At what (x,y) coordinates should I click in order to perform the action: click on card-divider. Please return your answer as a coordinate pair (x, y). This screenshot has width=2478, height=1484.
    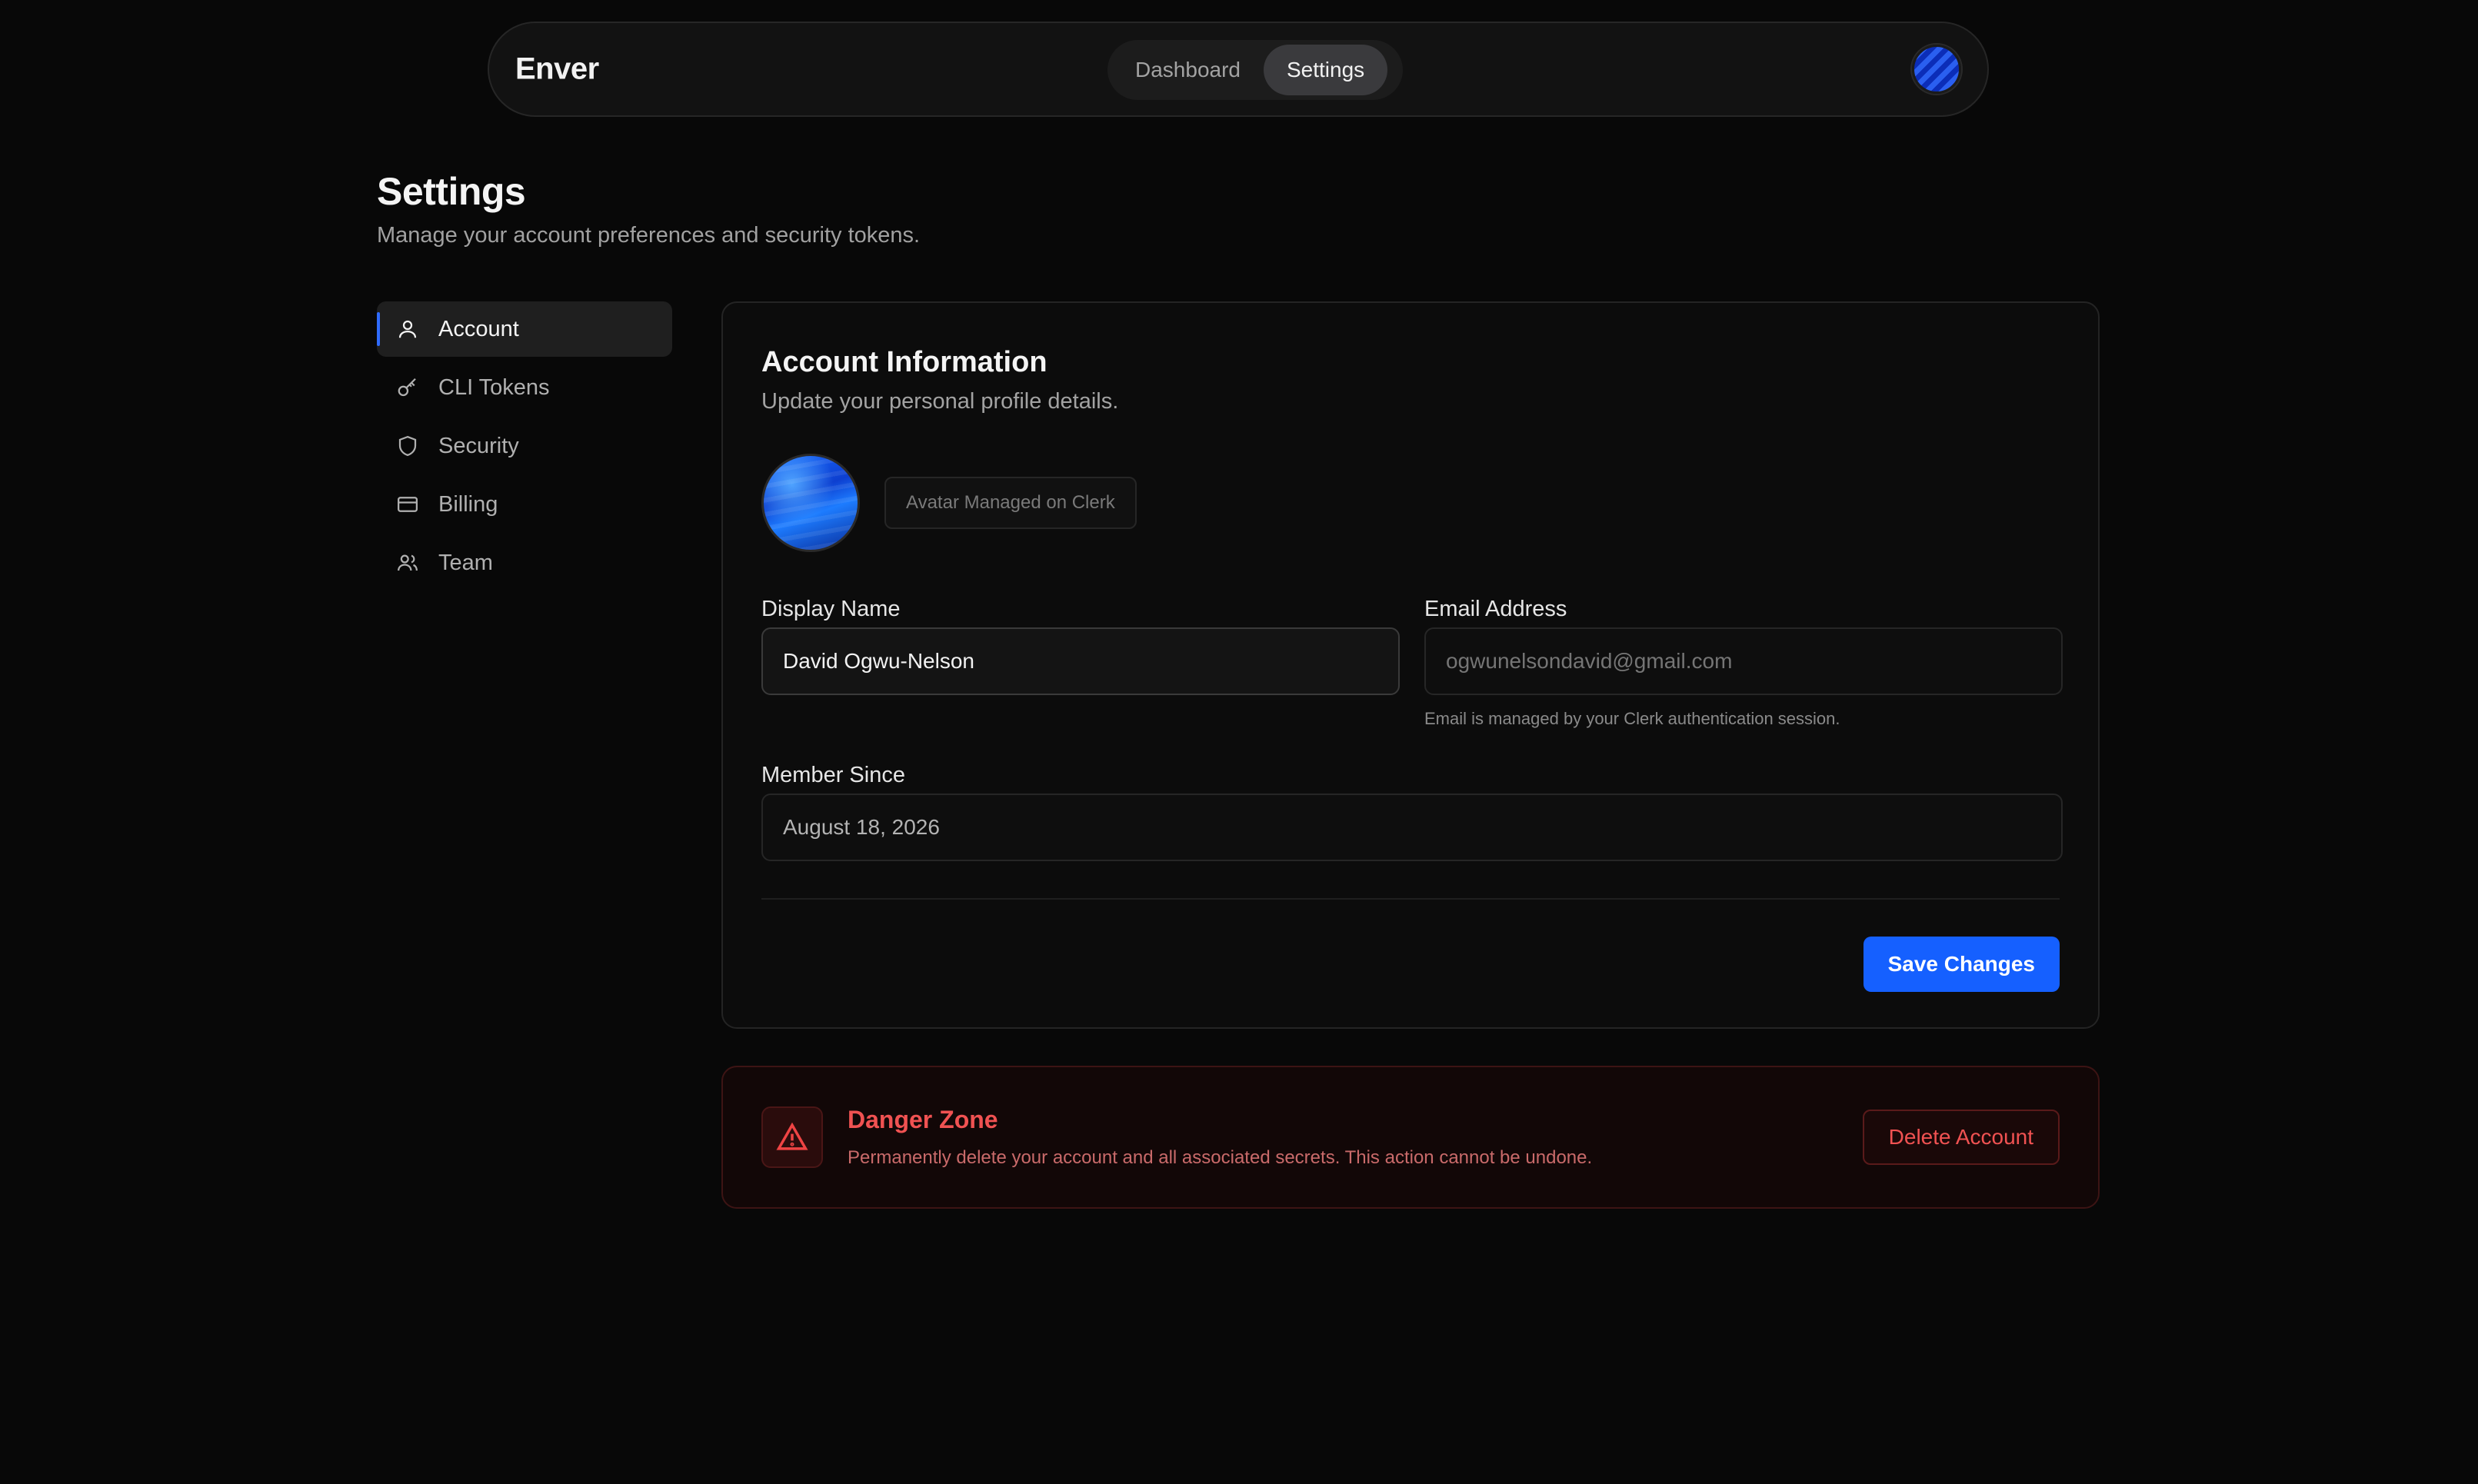
    Looking at the image, I should click on (1411, 899).